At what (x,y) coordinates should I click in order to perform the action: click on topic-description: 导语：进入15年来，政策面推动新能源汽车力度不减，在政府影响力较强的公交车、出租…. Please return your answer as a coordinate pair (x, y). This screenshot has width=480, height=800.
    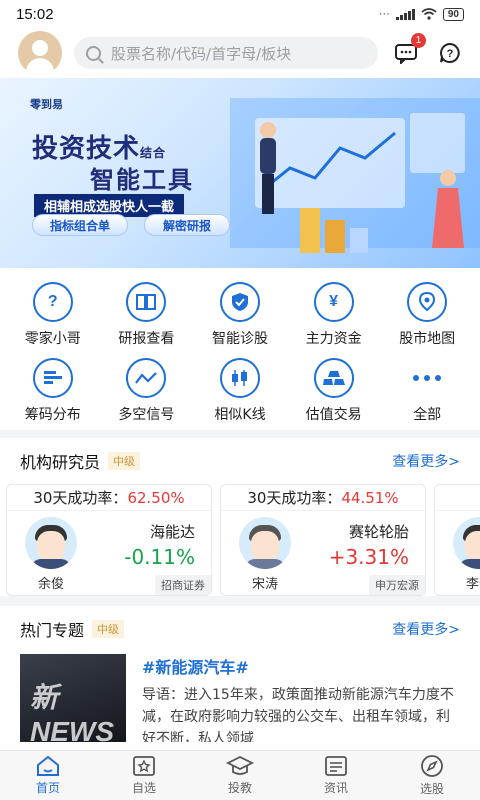
    Looking at the image, I should click on (298, 714).